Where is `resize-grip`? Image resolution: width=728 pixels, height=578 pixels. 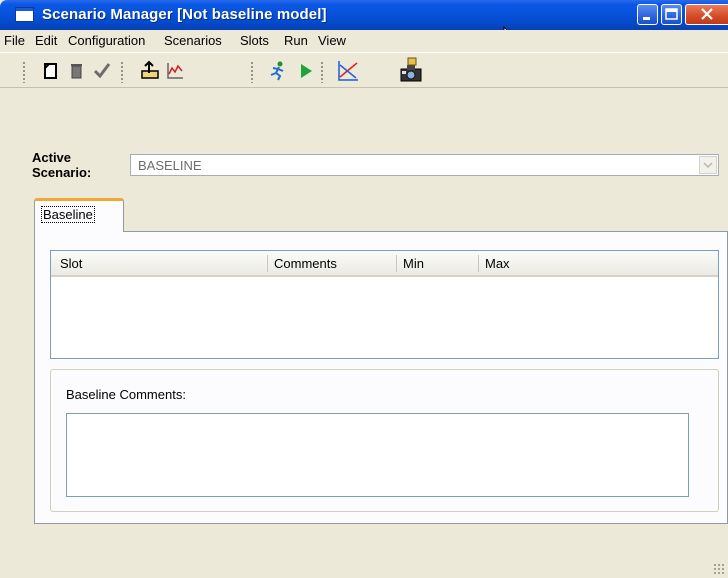
resize-grip is located at coordinates (719, 569).